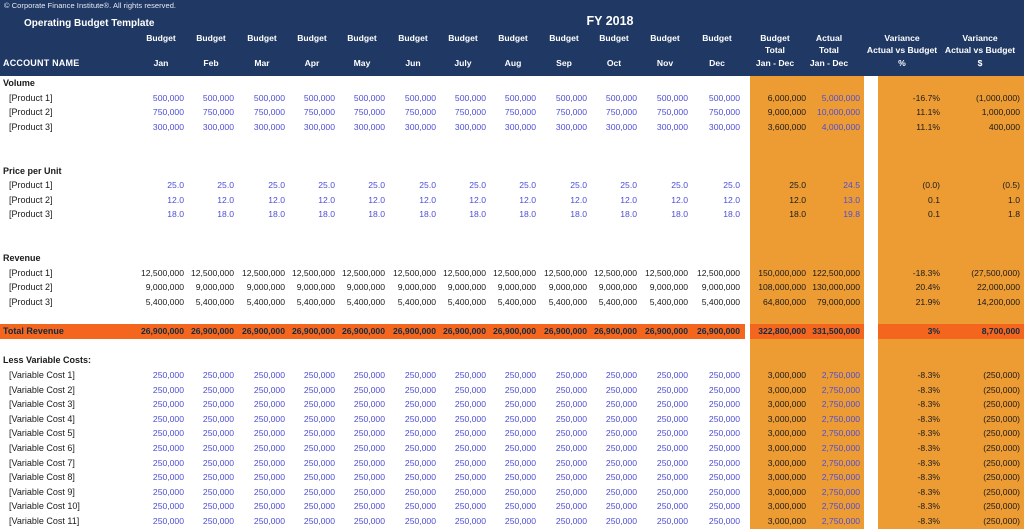 This screenshot has height=529, width=1024. I want to click on cell-month-apr: 500,000, so click(312, 98).